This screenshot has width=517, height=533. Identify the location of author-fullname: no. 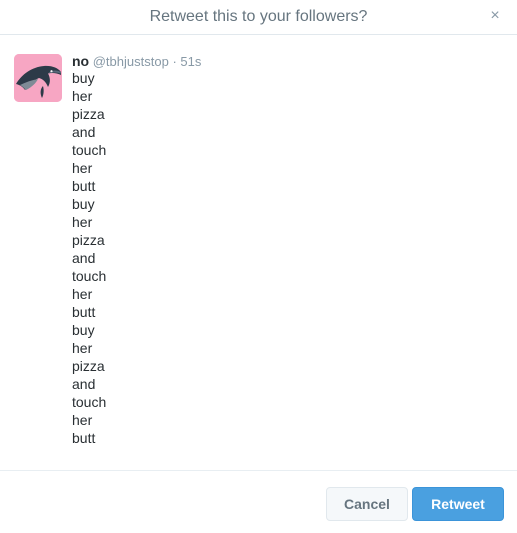
(80, 61).